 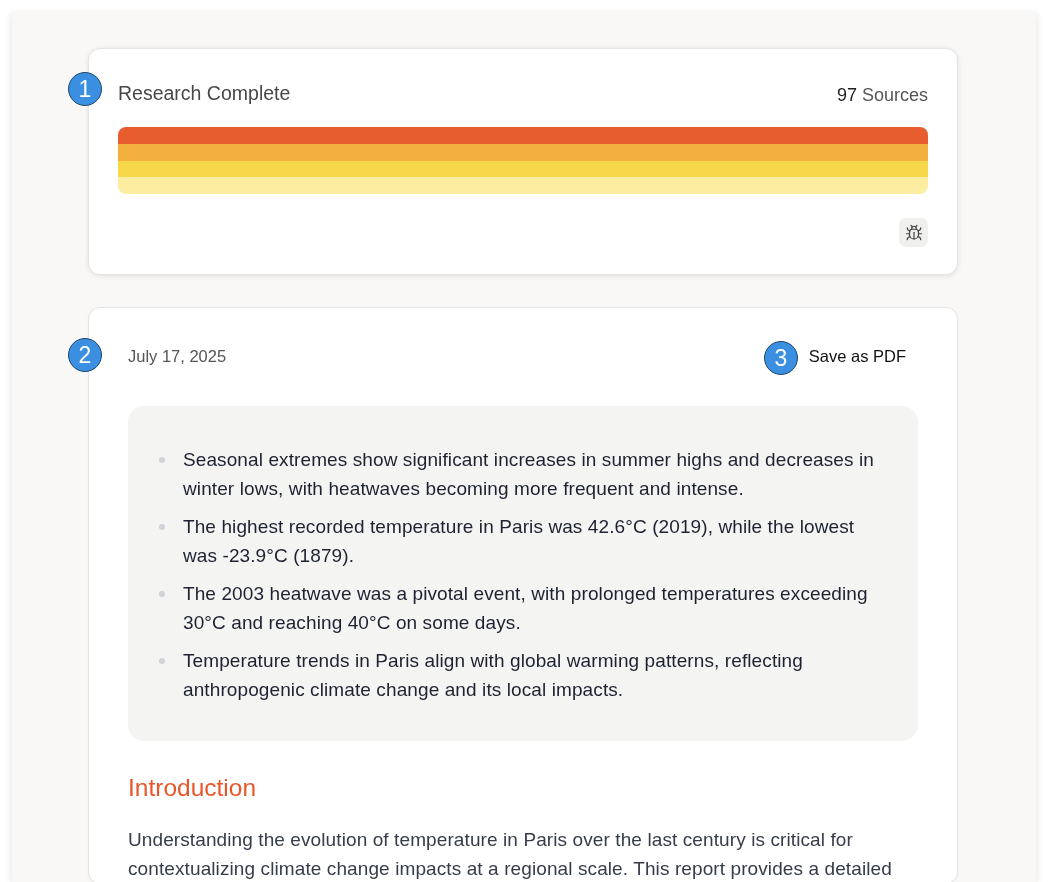 I want to click on debug-button, so click(x=913, y=232).